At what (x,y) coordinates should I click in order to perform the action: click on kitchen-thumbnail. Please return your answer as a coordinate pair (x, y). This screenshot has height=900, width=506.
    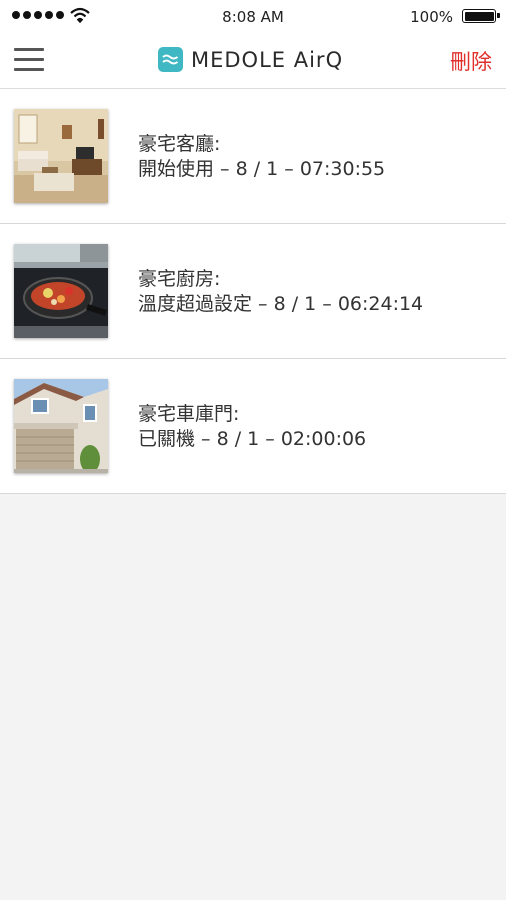
    Looking at the image, I should click on (61, 291).